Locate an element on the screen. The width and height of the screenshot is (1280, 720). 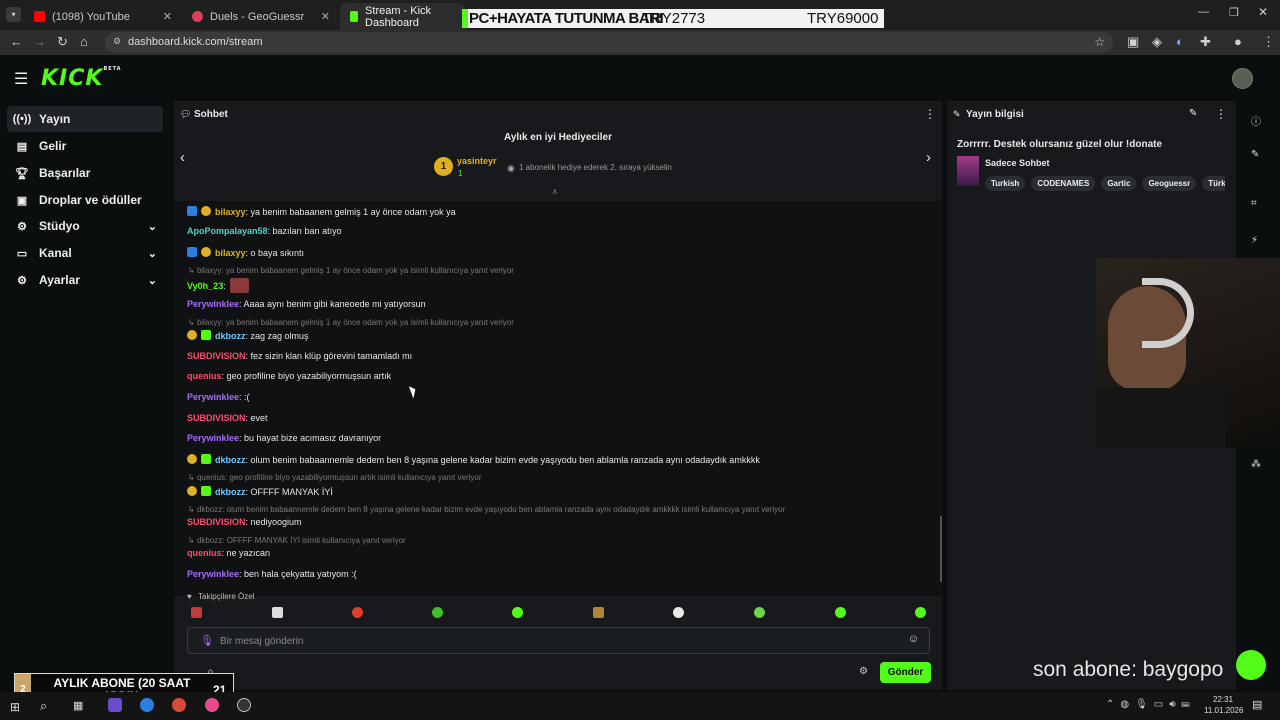
url-field: ⚙ dashboard.kick.com/stream ☆ is located at coordinates (609, 42).